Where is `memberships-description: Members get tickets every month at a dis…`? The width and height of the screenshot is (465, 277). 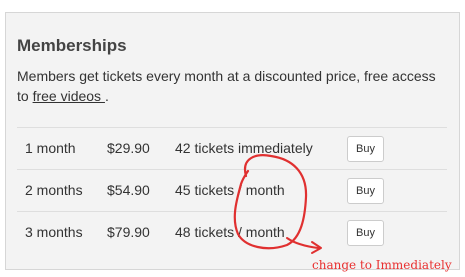
memberships-description: Members get tickets every month at a dis… is located at coordinates (229, 86).